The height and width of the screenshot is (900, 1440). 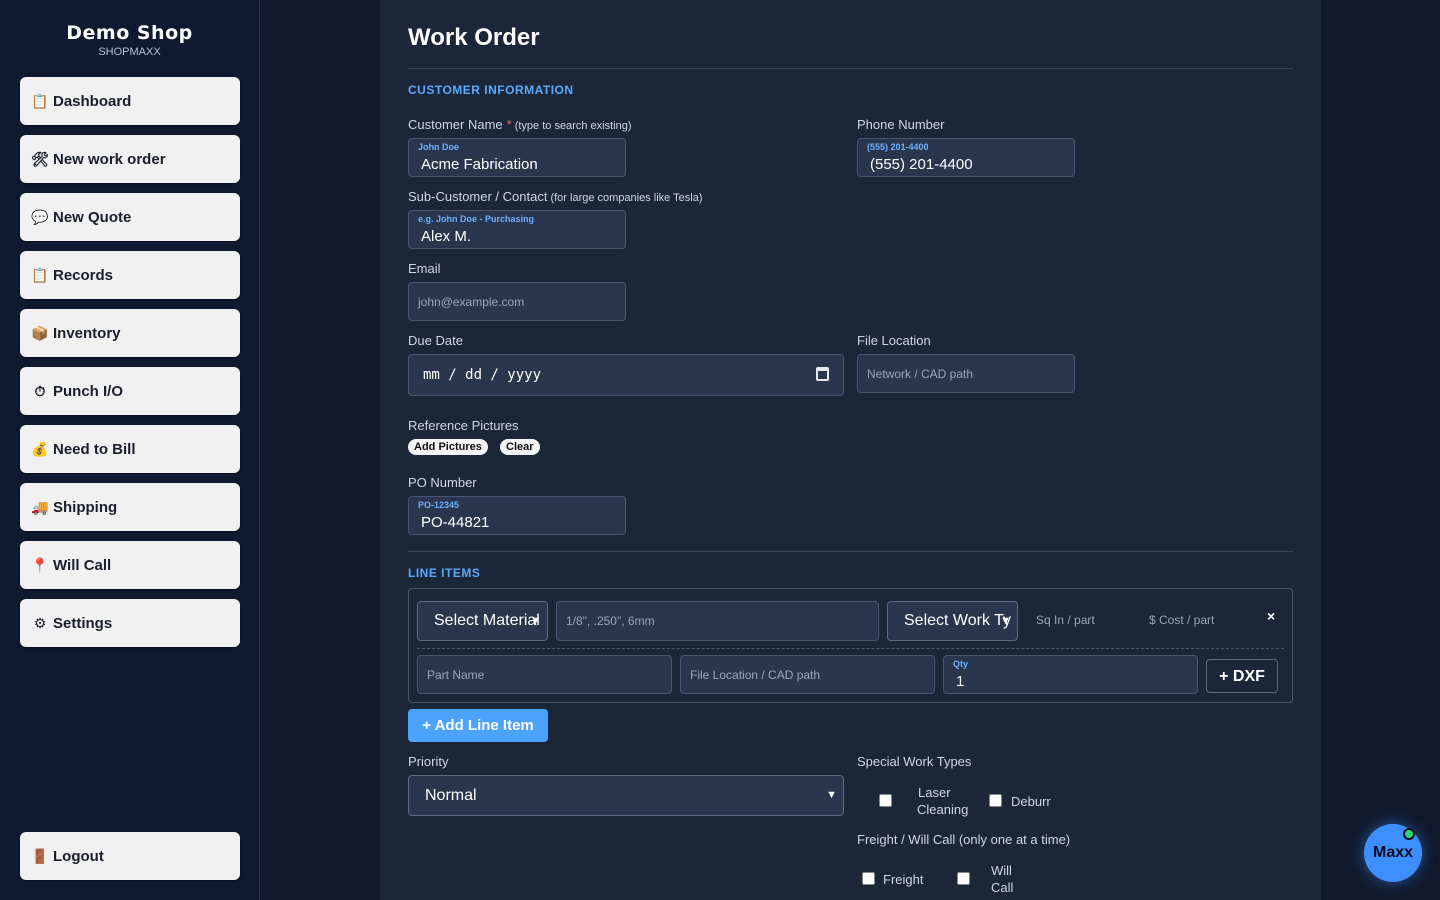 I want to click on laser-cleaning-checkbox, so click(x=885, y=800).